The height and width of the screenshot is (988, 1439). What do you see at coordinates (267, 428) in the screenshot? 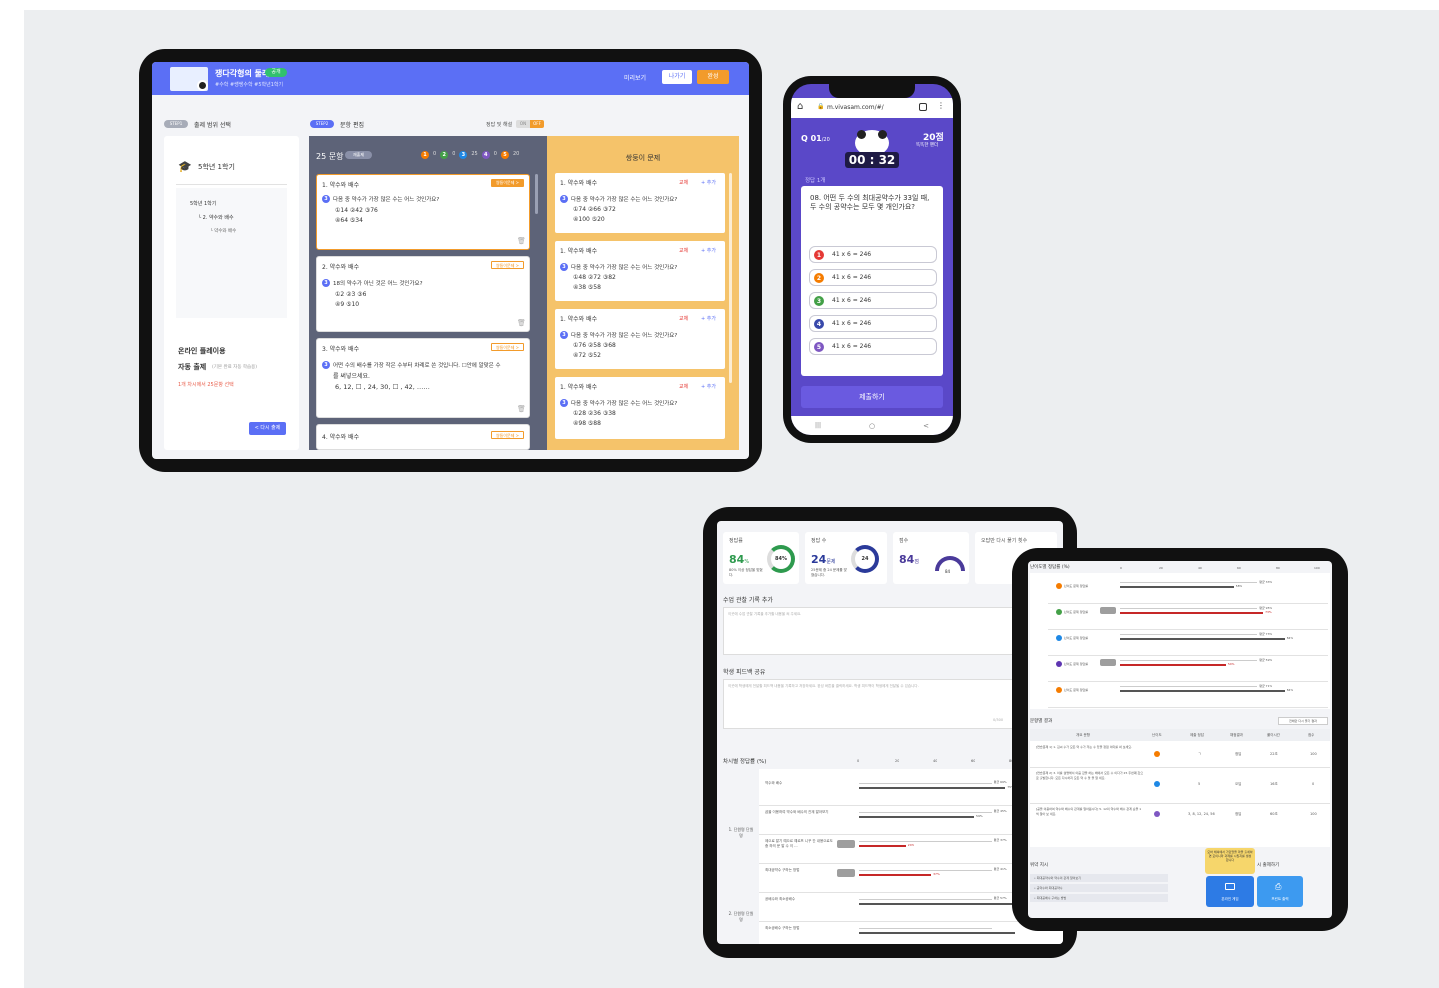
I see `redo-button: < 다시 출제` at bounding box center [267, 428].